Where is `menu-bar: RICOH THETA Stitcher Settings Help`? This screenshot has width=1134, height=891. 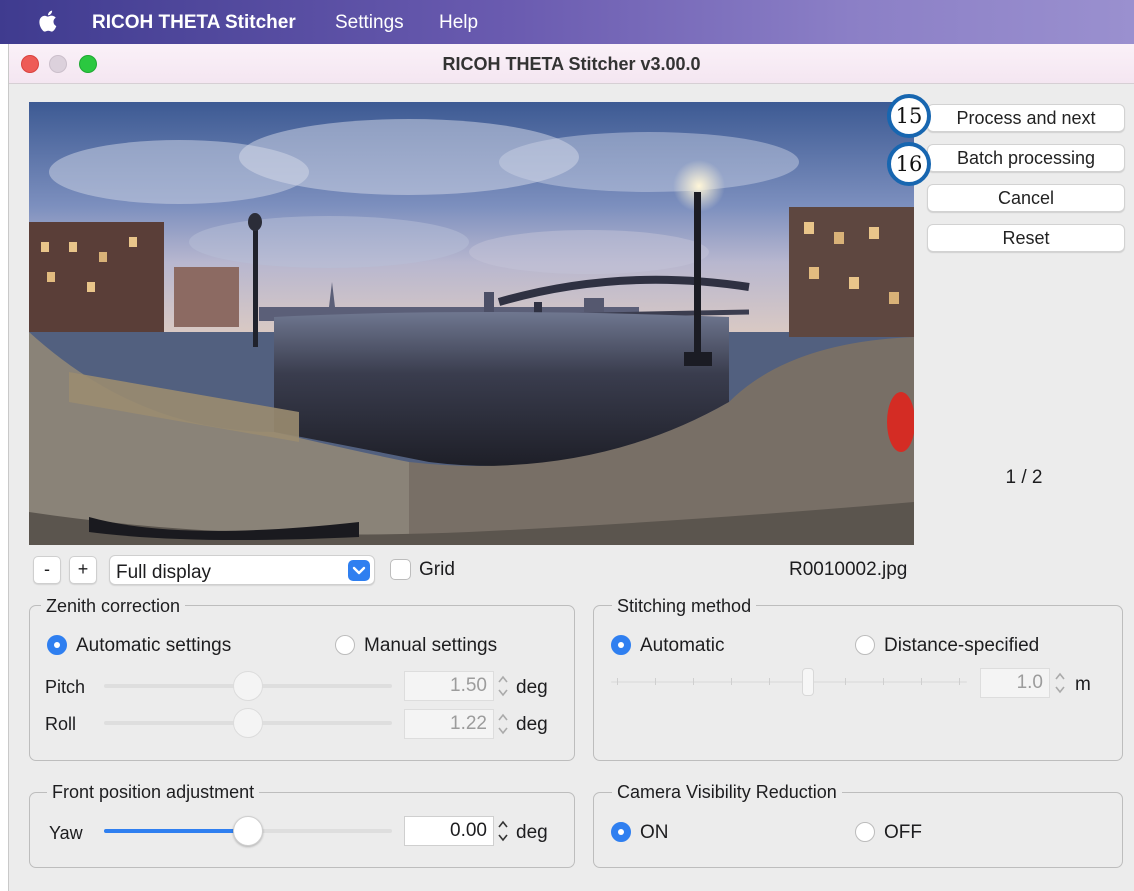 menu-bar: RICOH THETA Stitcher Settings Help is located at coordinates (567, 22).